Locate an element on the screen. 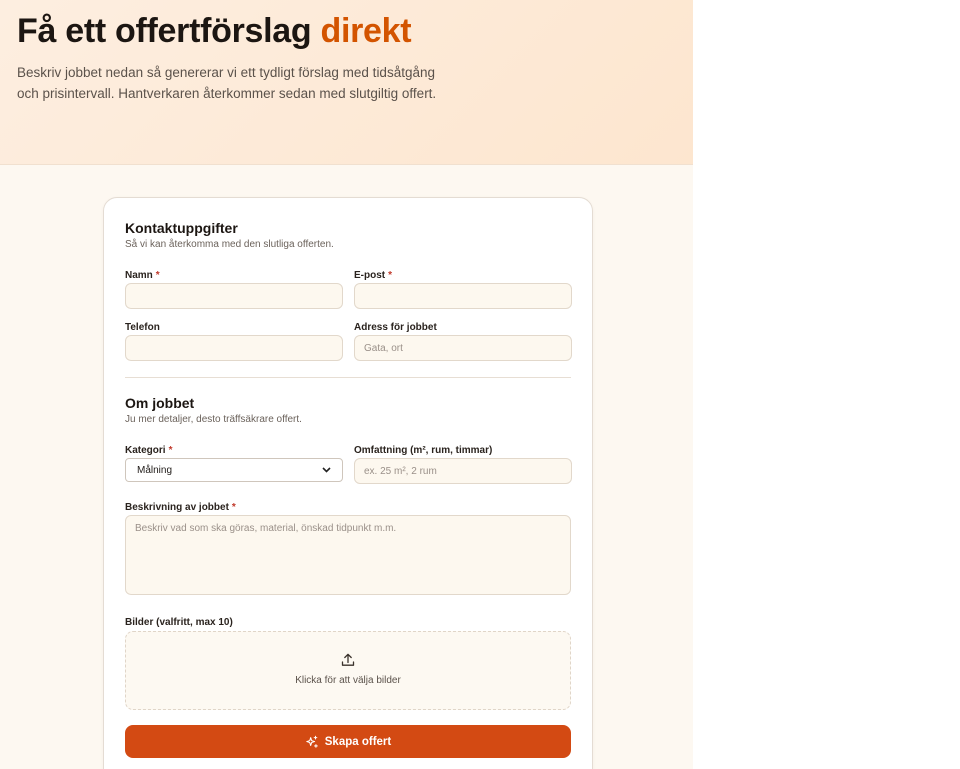  name-label: Namn * is located at coordinates (142, 275).